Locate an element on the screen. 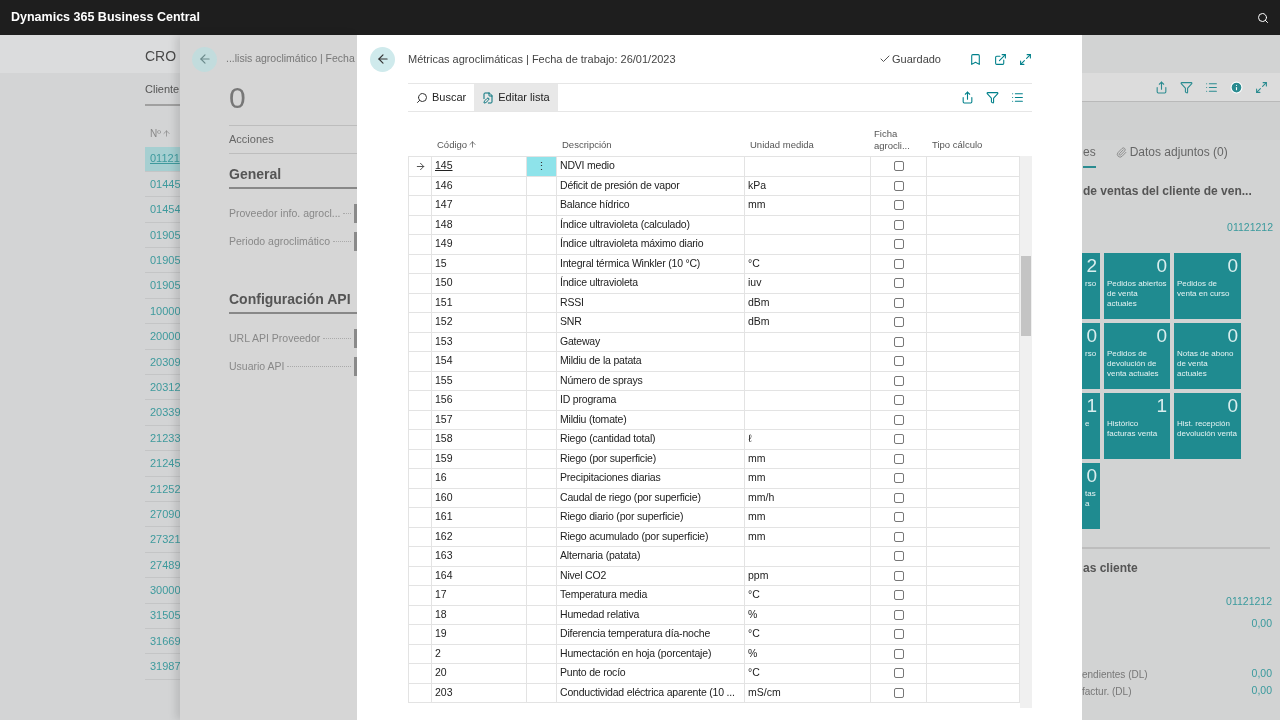  code-cell: 159 is located at coordinates (444, 458).